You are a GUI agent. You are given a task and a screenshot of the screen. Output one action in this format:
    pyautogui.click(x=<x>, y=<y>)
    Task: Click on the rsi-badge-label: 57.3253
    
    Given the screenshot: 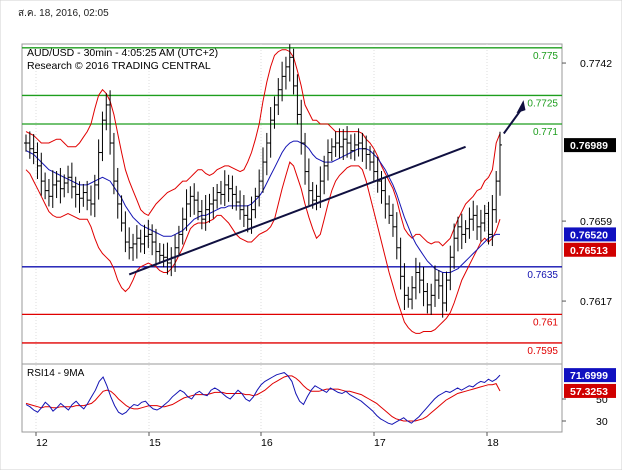 What is the action you would take?
    pyautogui.click(x=589, y=392)
    